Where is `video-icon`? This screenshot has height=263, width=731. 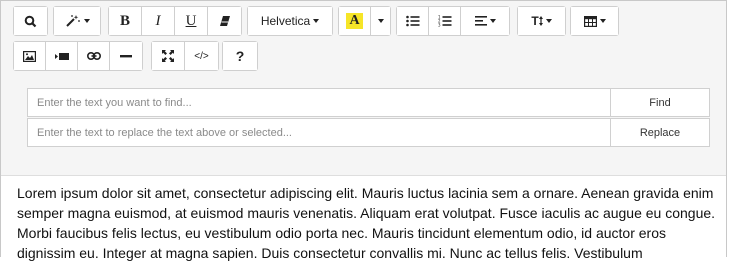 video-icon is located at coordinates (61, 56).